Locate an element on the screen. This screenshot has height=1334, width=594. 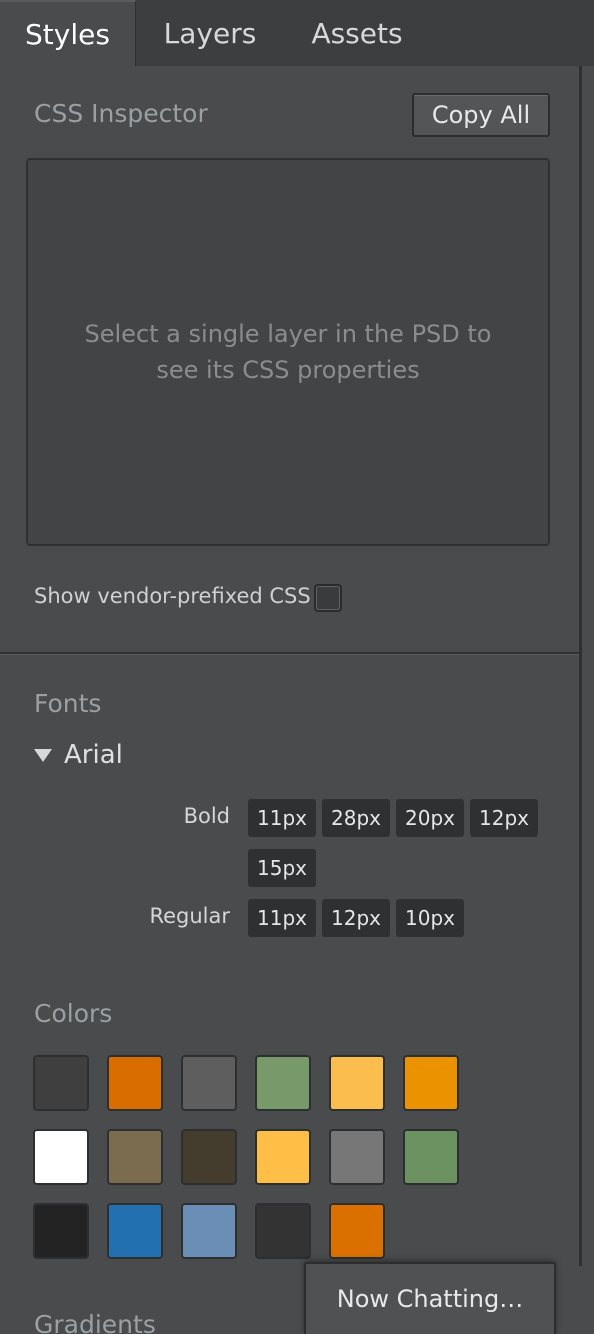
copy-all-button: Copy All is located at coordinates (481, 115).